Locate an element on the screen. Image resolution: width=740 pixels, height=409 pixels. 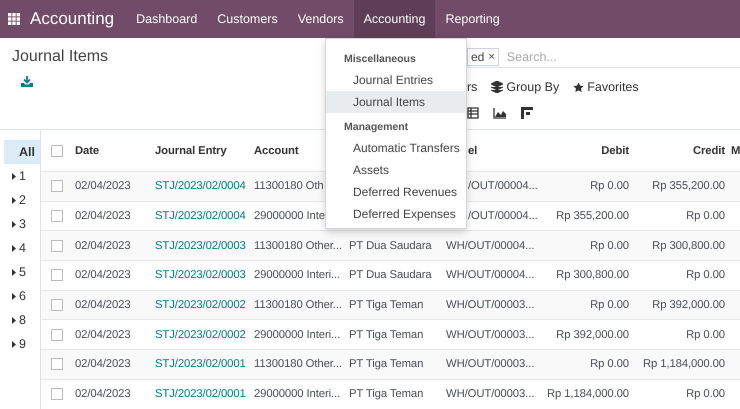
select-all-checkbox is located at coordinates (57, 150).